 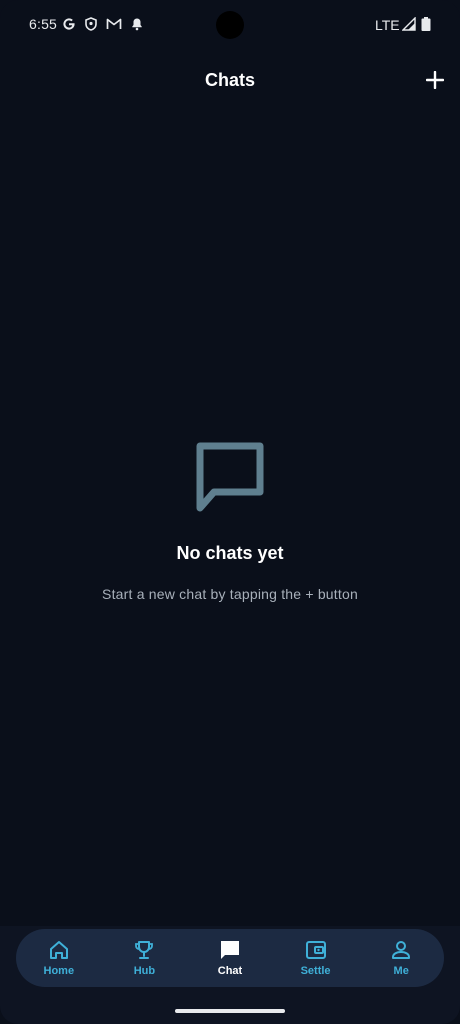 I want to click on home-indicator, so click(x=230, y=1011).